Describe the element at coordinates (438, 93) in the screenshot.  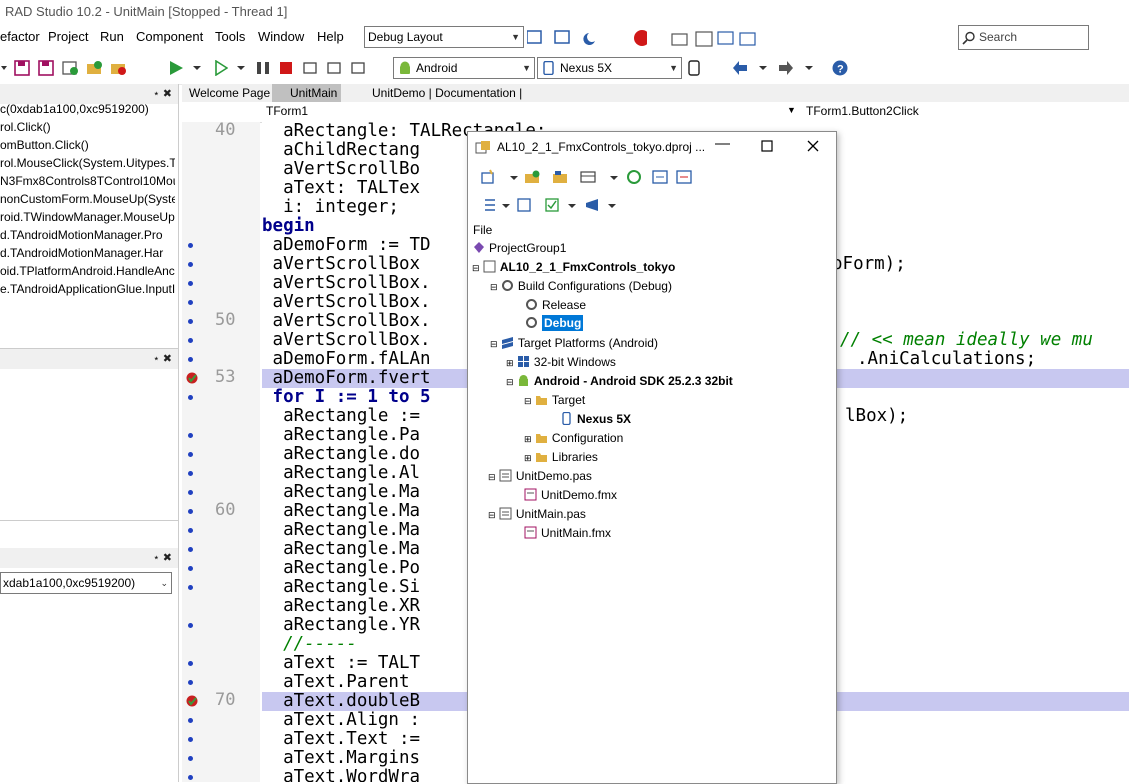
I see `tab-unitdemo: UnitDemo | Documentation |` at that location.